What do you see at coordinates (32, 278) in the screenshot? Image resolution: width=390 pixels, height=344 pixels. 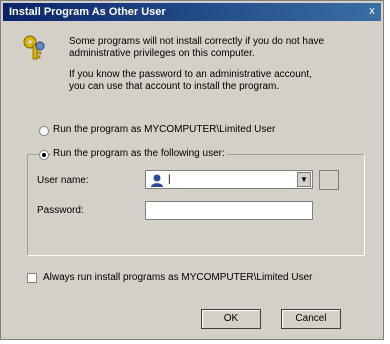 I see `always-run-checkbox` at bounding box center [32, 278].